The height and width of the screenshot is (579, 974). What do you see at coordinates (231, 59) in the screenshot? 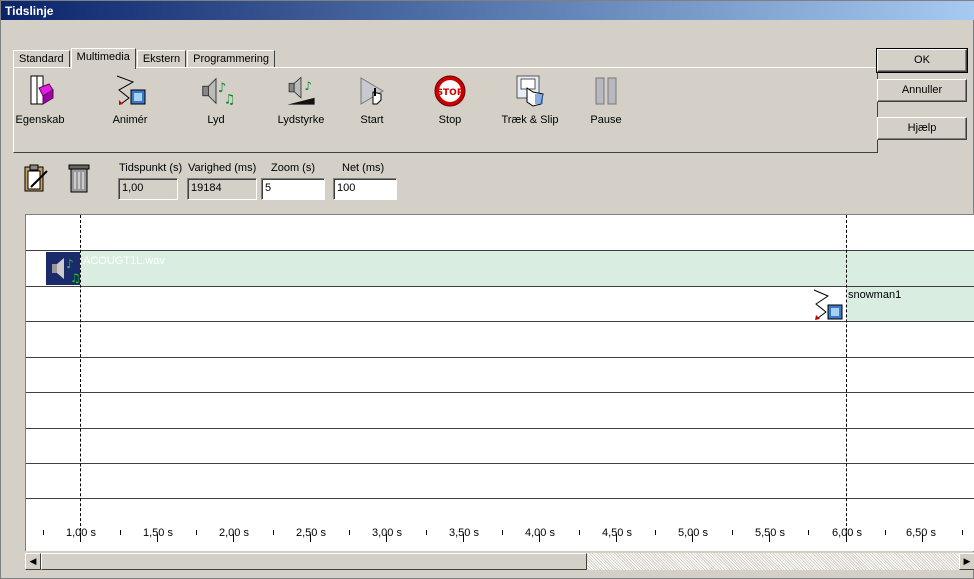
I see `tab-programmering: Programmering` at bounding box center [231, 59].